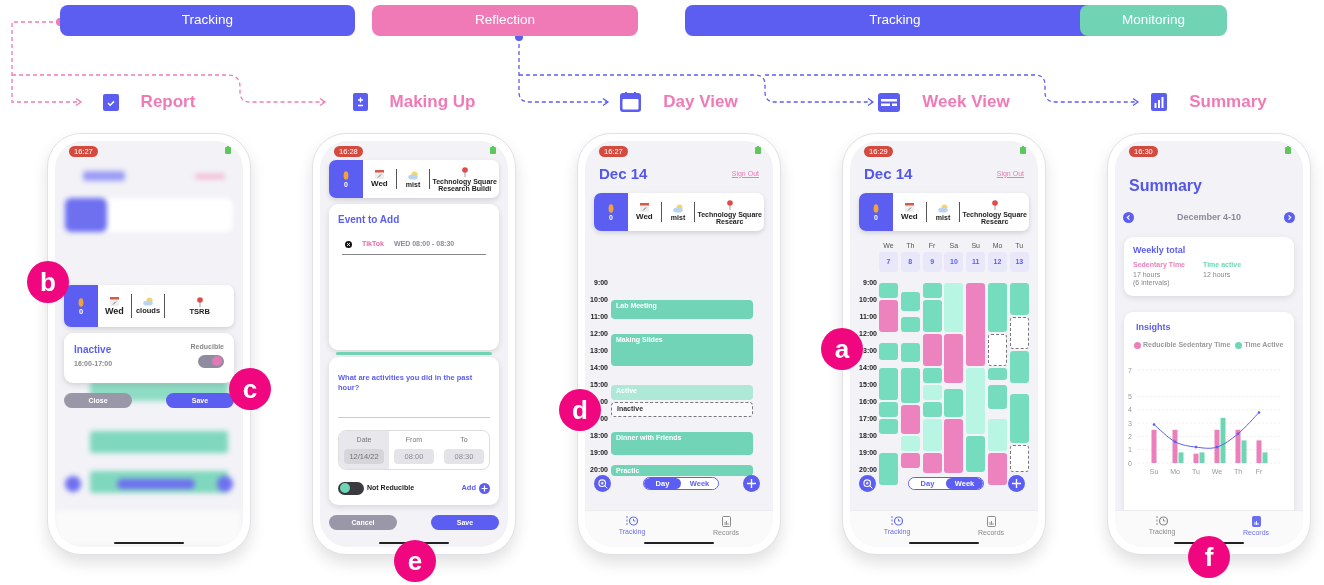 This screenshot has width=1324, height=585. Describe the element at coordinates (700, 102) in the screenshot. I see `section-title: Day View` at that location.